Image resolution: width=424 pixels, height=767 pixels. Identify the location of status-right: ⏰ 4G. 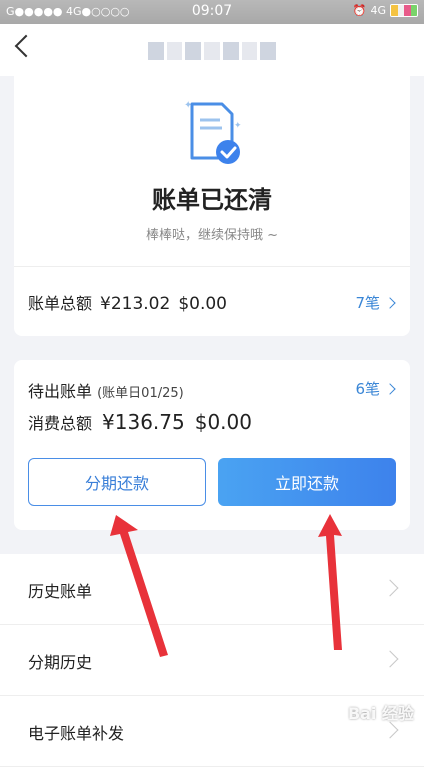
(385, 10).